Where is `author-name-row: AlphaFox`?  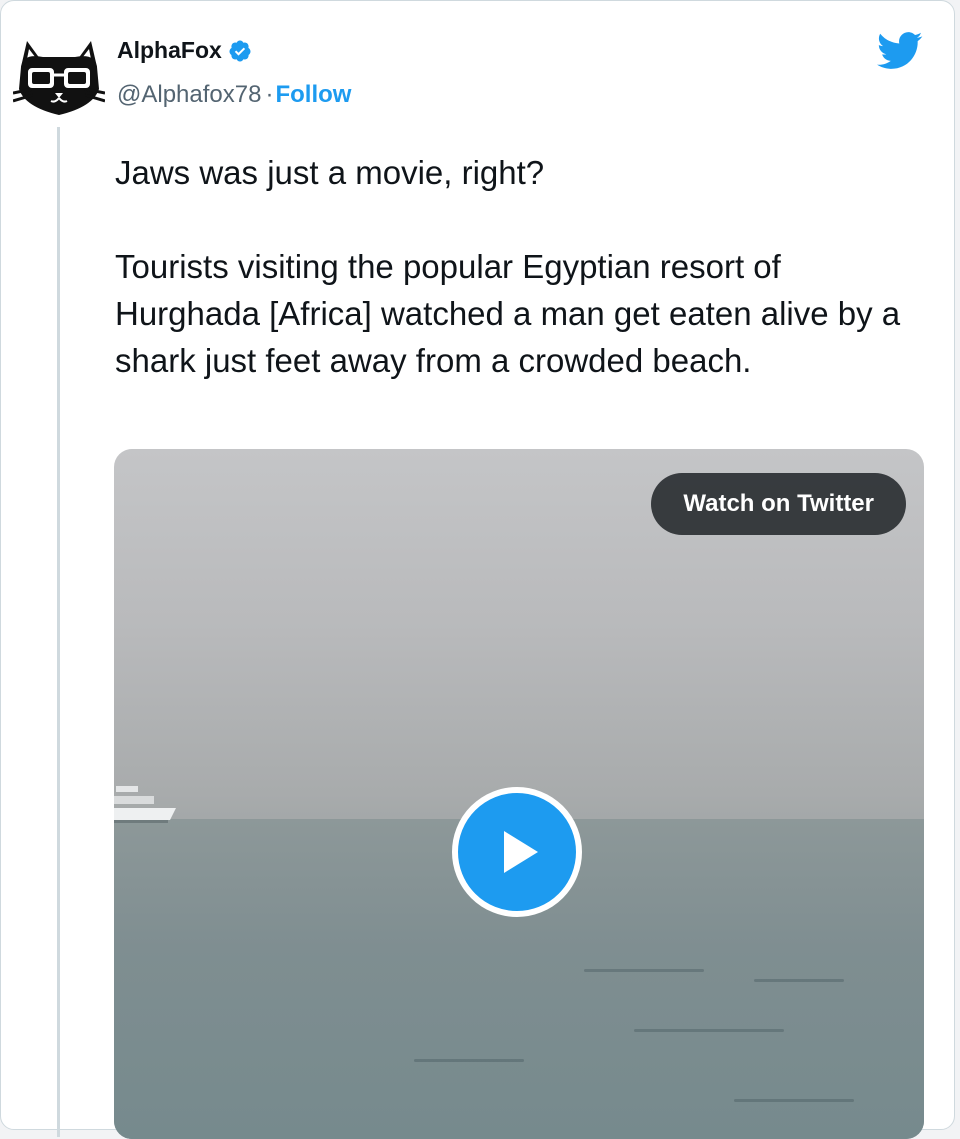 author-name-row: AlphaFox is located at coordinates (184, 50).